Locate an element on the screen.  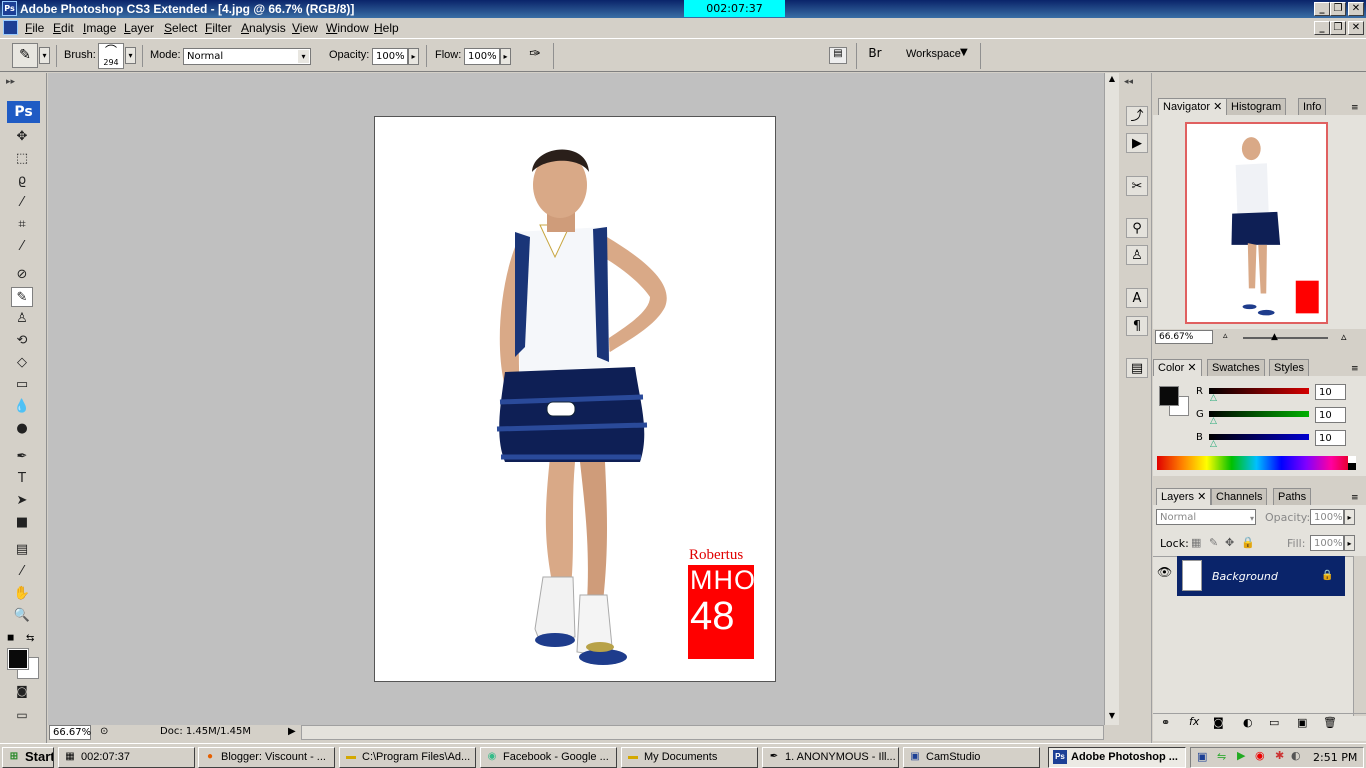
menu-select: Select is located at coordinates (180, 28).